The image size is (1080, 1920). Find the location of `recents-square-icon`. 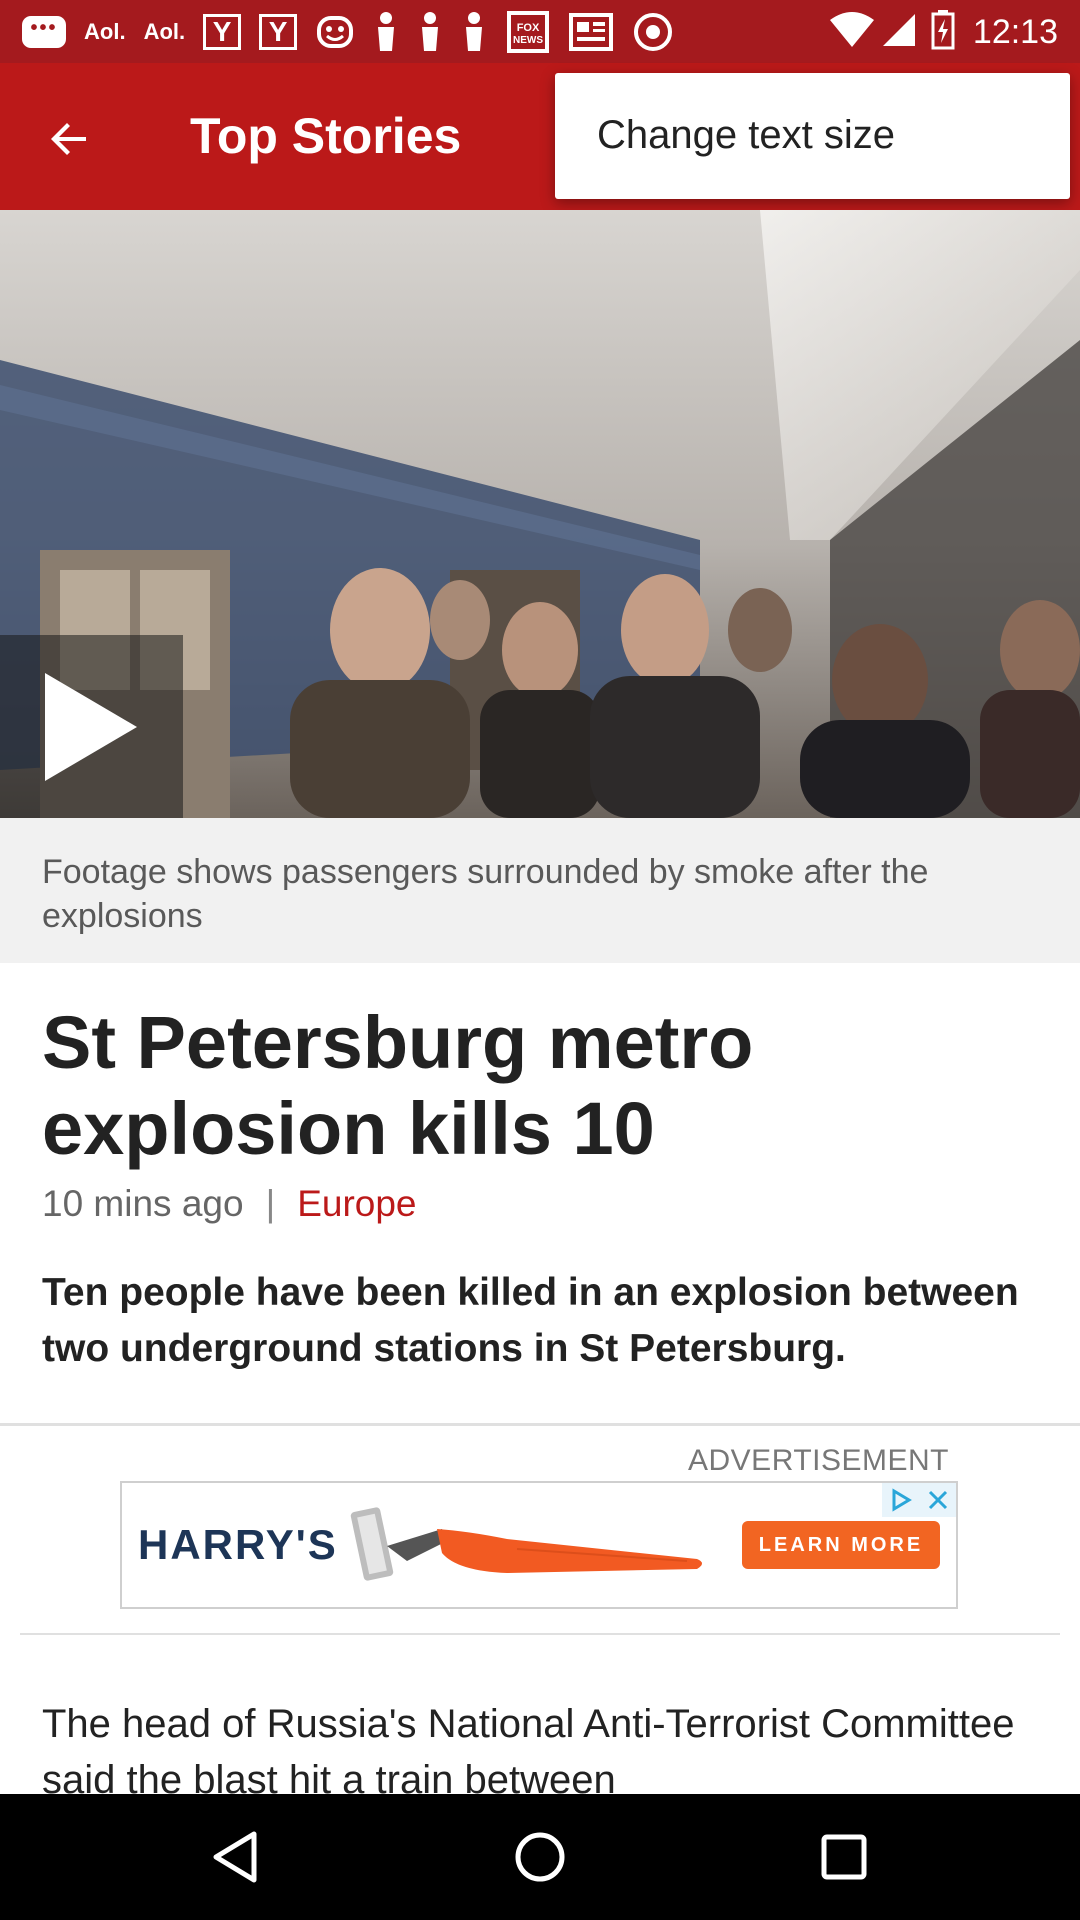

recents-square-icon is located at coordinates (844, 1857).